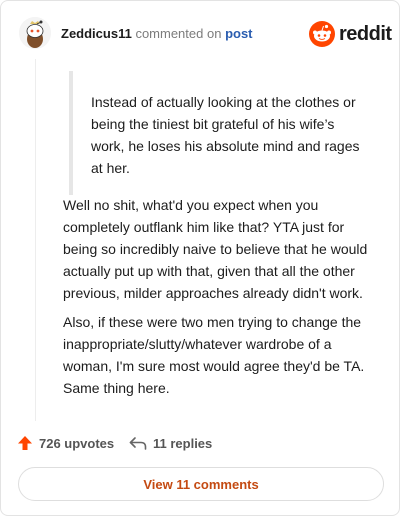 This screenshot has height=516, width=400. I want to click on brand-name: reddit, so click(365, 34).